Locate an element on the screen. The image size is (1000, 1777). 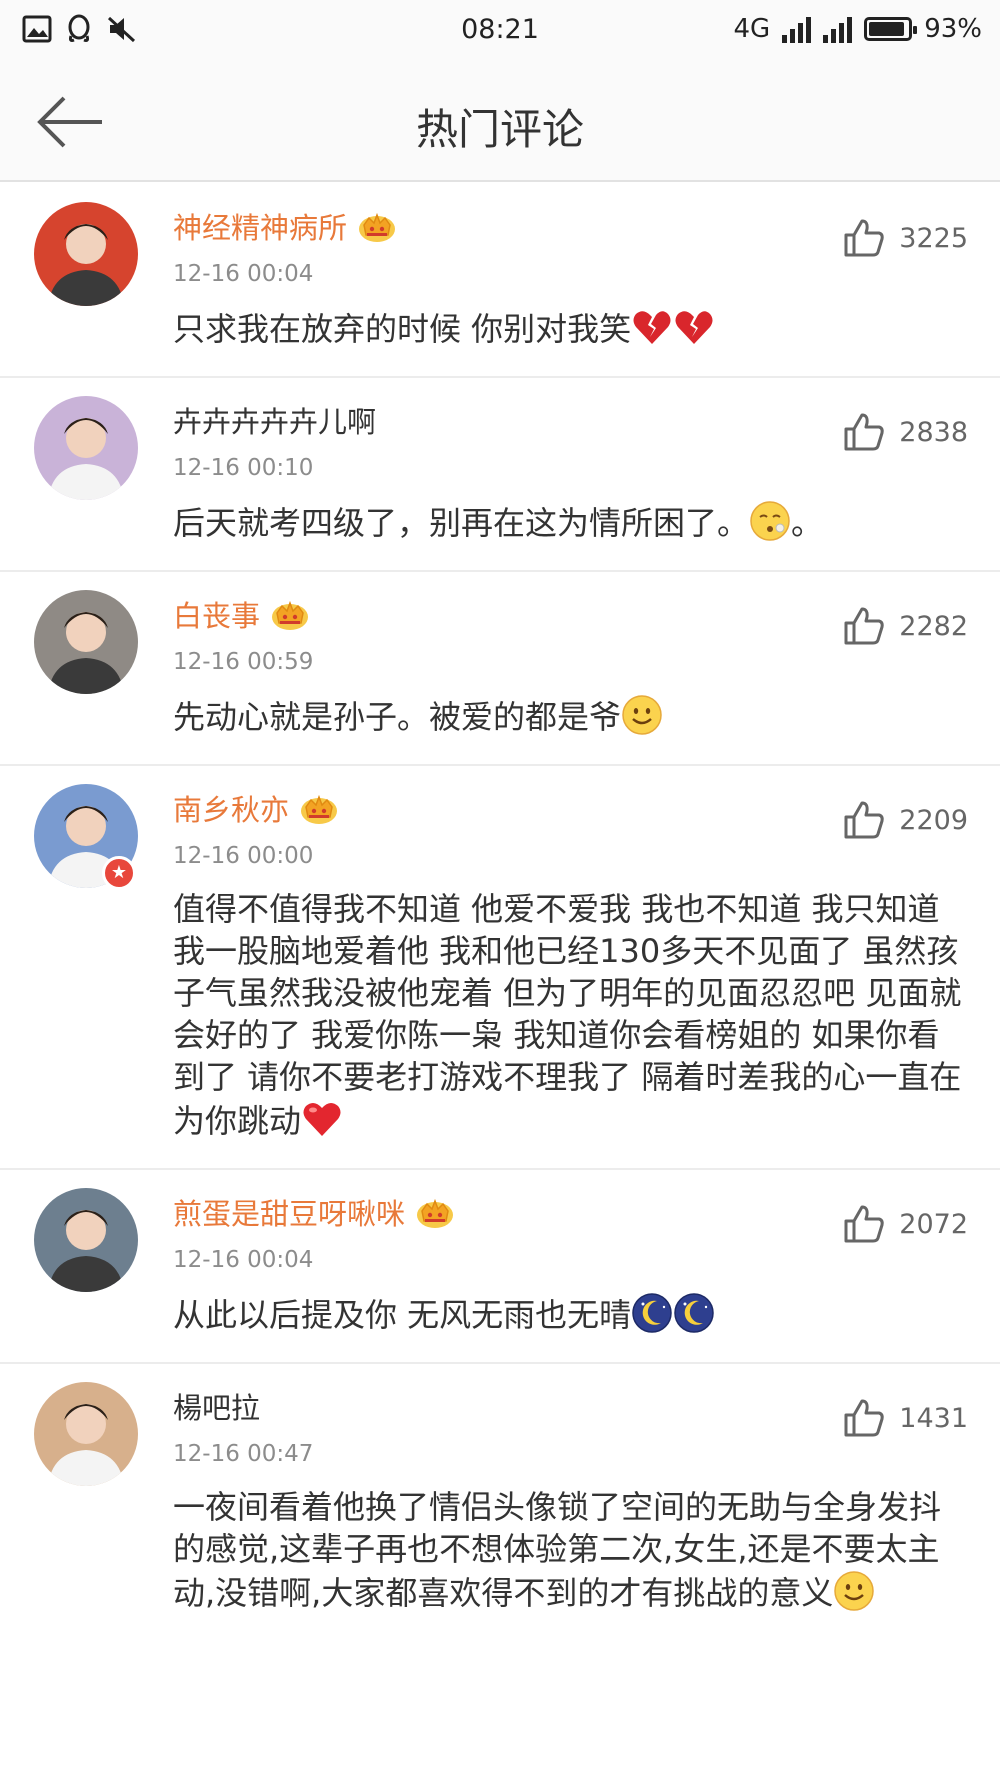
comment-text: 只求我在放弃的时候 你别对我笑 is located at coordinates (568, 328).